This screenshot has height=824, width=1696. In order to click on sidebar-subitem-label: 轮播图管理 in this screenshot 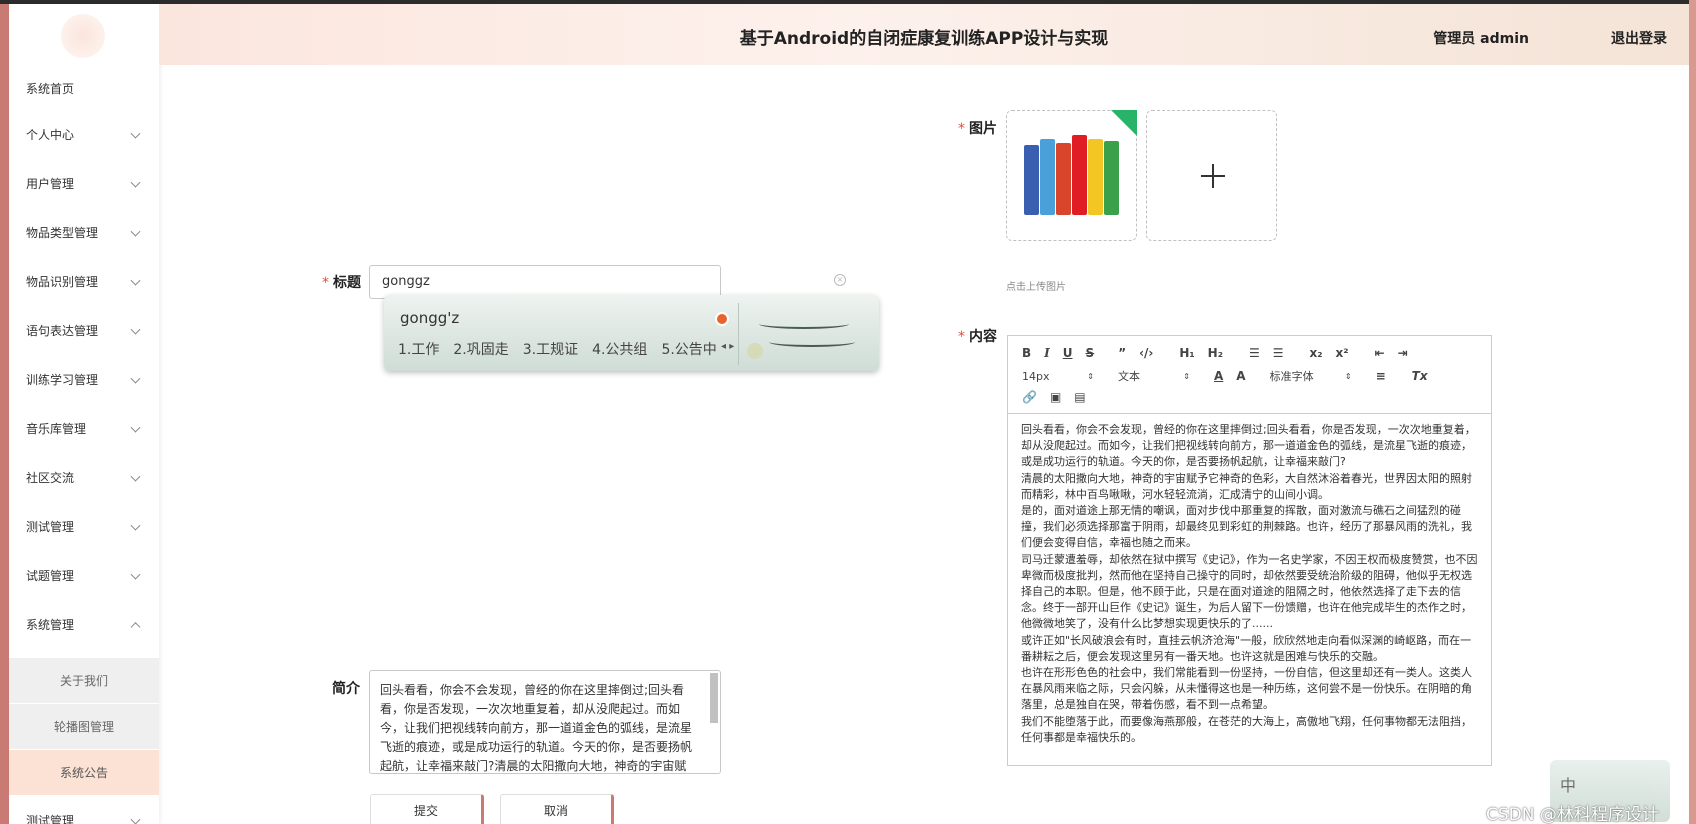, I will do `click(83, 727)`.